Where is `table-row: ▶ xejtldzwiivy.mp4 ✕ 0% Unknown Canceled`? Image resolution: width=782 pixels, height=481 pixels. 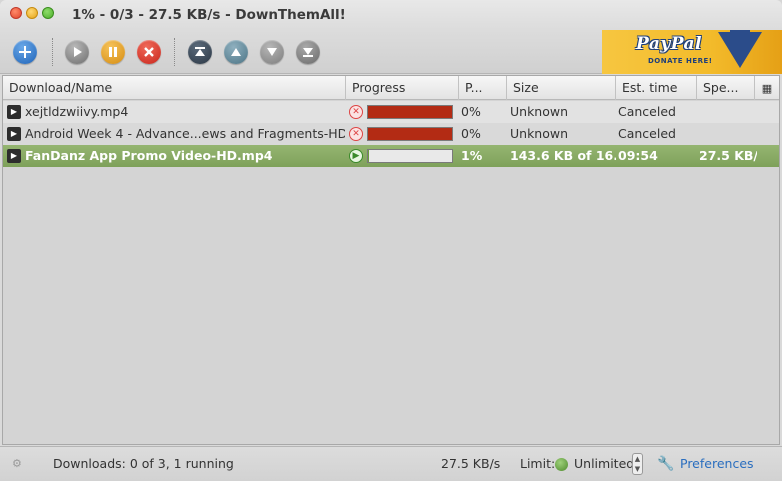
table-row: ▶ xejtldzwiivy.mp4 ✕ 0% Unknown Canceled is located at coordinates (391, 112).